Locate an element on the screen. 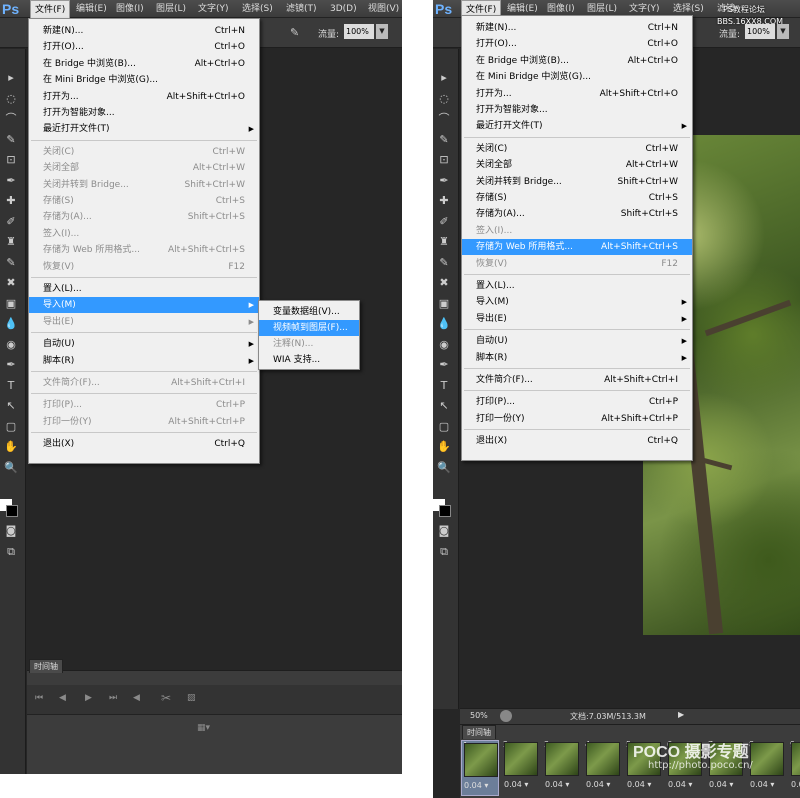 This screenshot has width=800, height=798. menu-item-13: 存储为 Web 所用格式... Alt+Shift+Ctrl+S is located at coordinates (577, 247).